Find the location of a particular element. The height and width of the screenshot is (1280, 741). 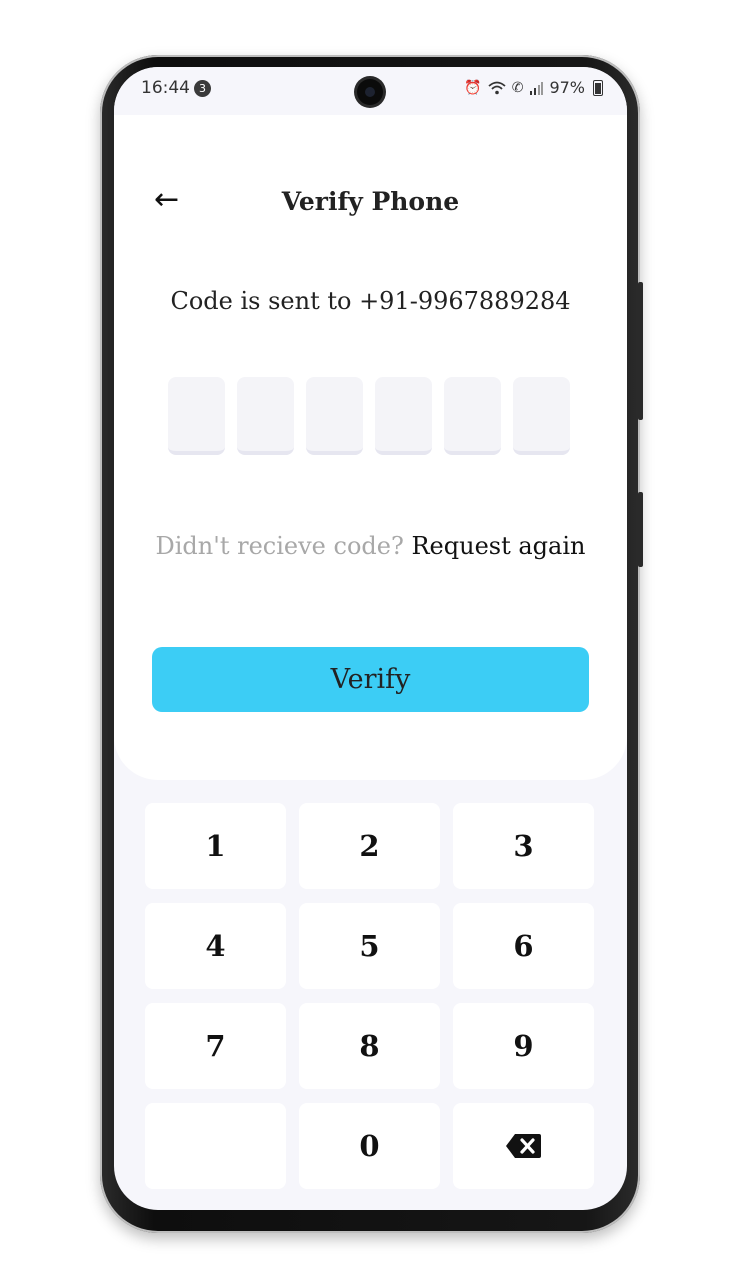

status-time: 16:44 is located at coordinates (165, 88).